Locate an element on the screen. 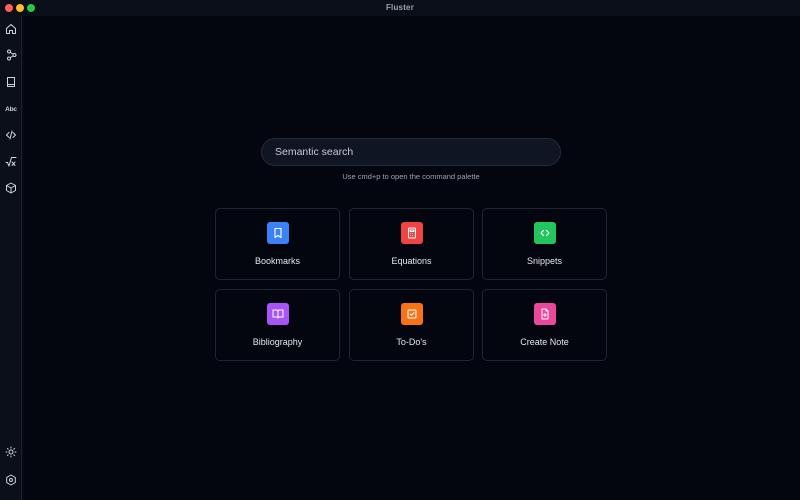 This screenshot has height=500, width=800. card-label: Equations is located at coordinates (411, 261).